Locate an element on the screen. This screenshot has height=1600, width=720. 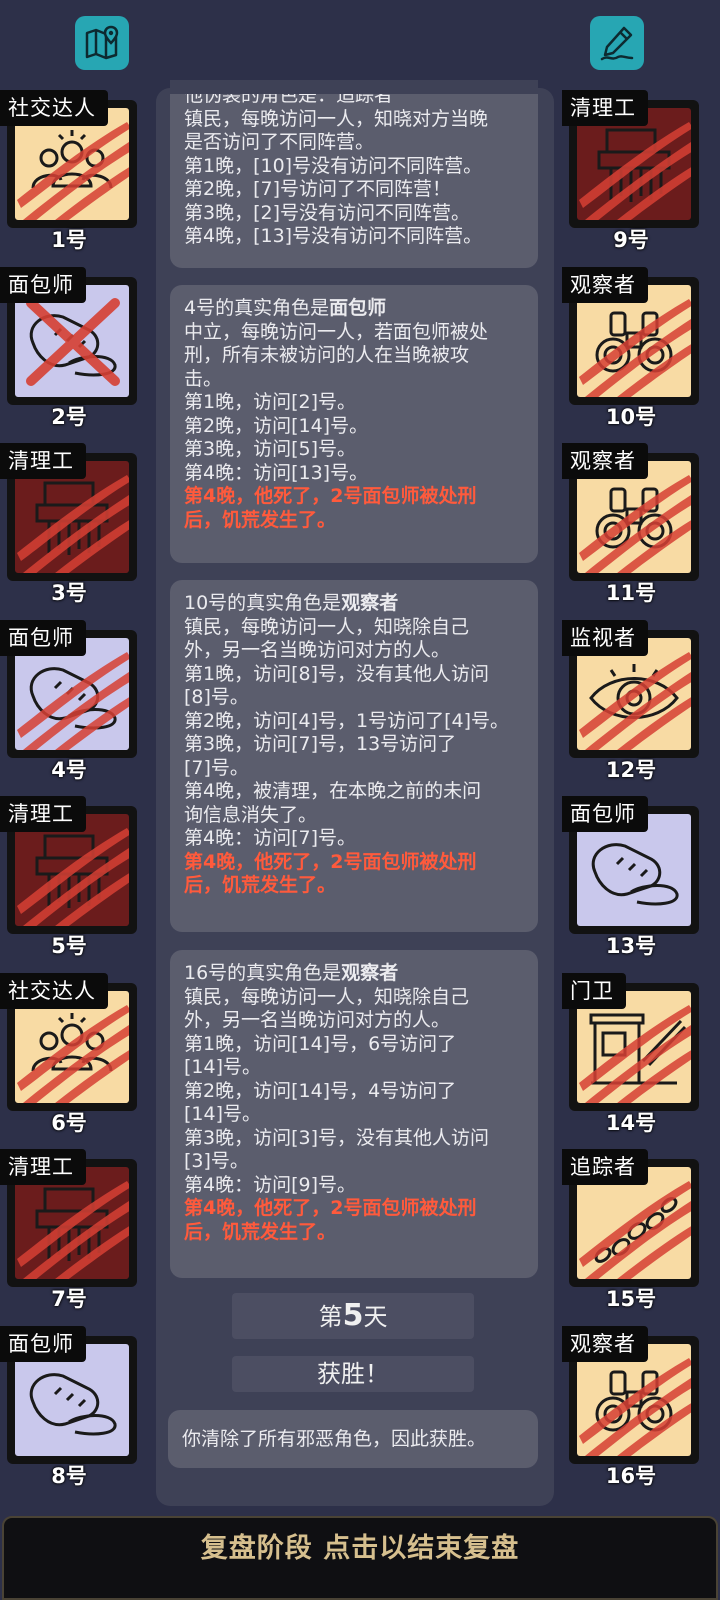
message-title: 10号的真实角色是观察者 is located at coordinates (291, 603).